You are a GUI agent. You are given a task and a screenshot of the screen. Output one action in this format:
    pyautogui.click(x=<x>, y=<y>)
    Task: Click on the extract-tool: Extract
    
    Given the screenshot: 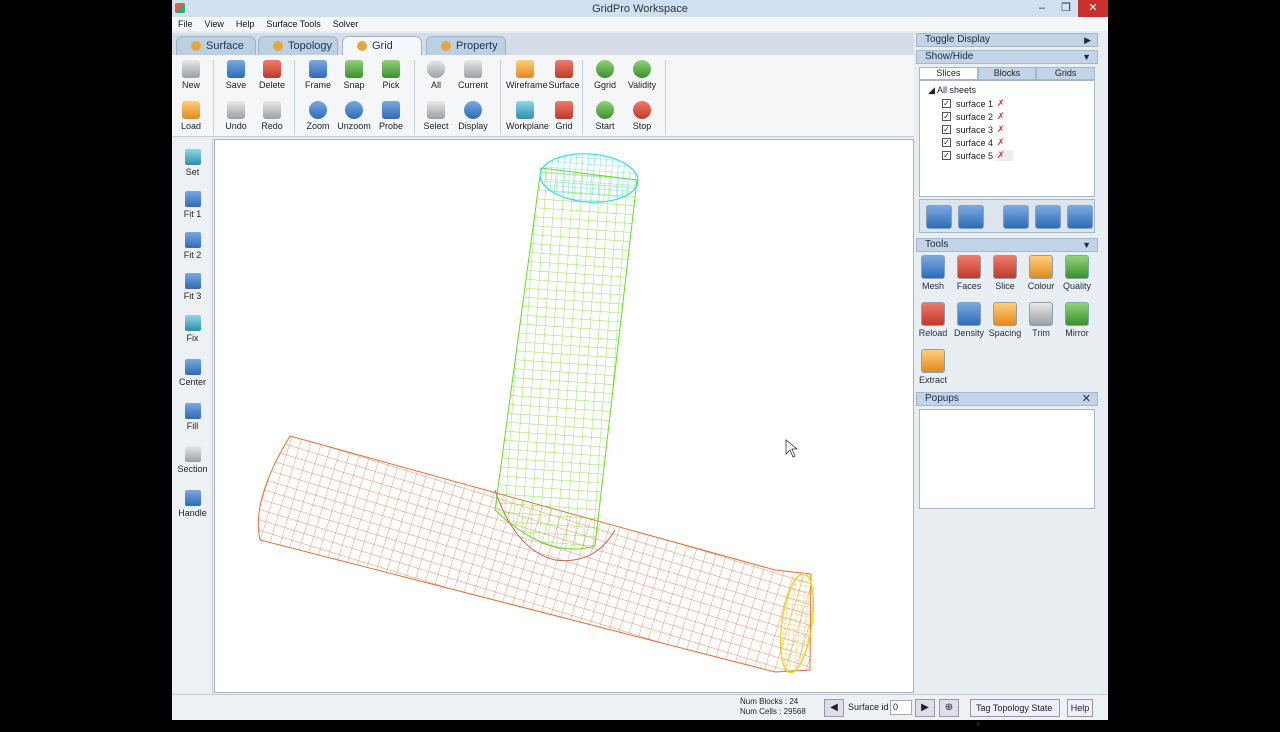 What is the action you would take?
    pyautogui.click(x=933, y=367)
    